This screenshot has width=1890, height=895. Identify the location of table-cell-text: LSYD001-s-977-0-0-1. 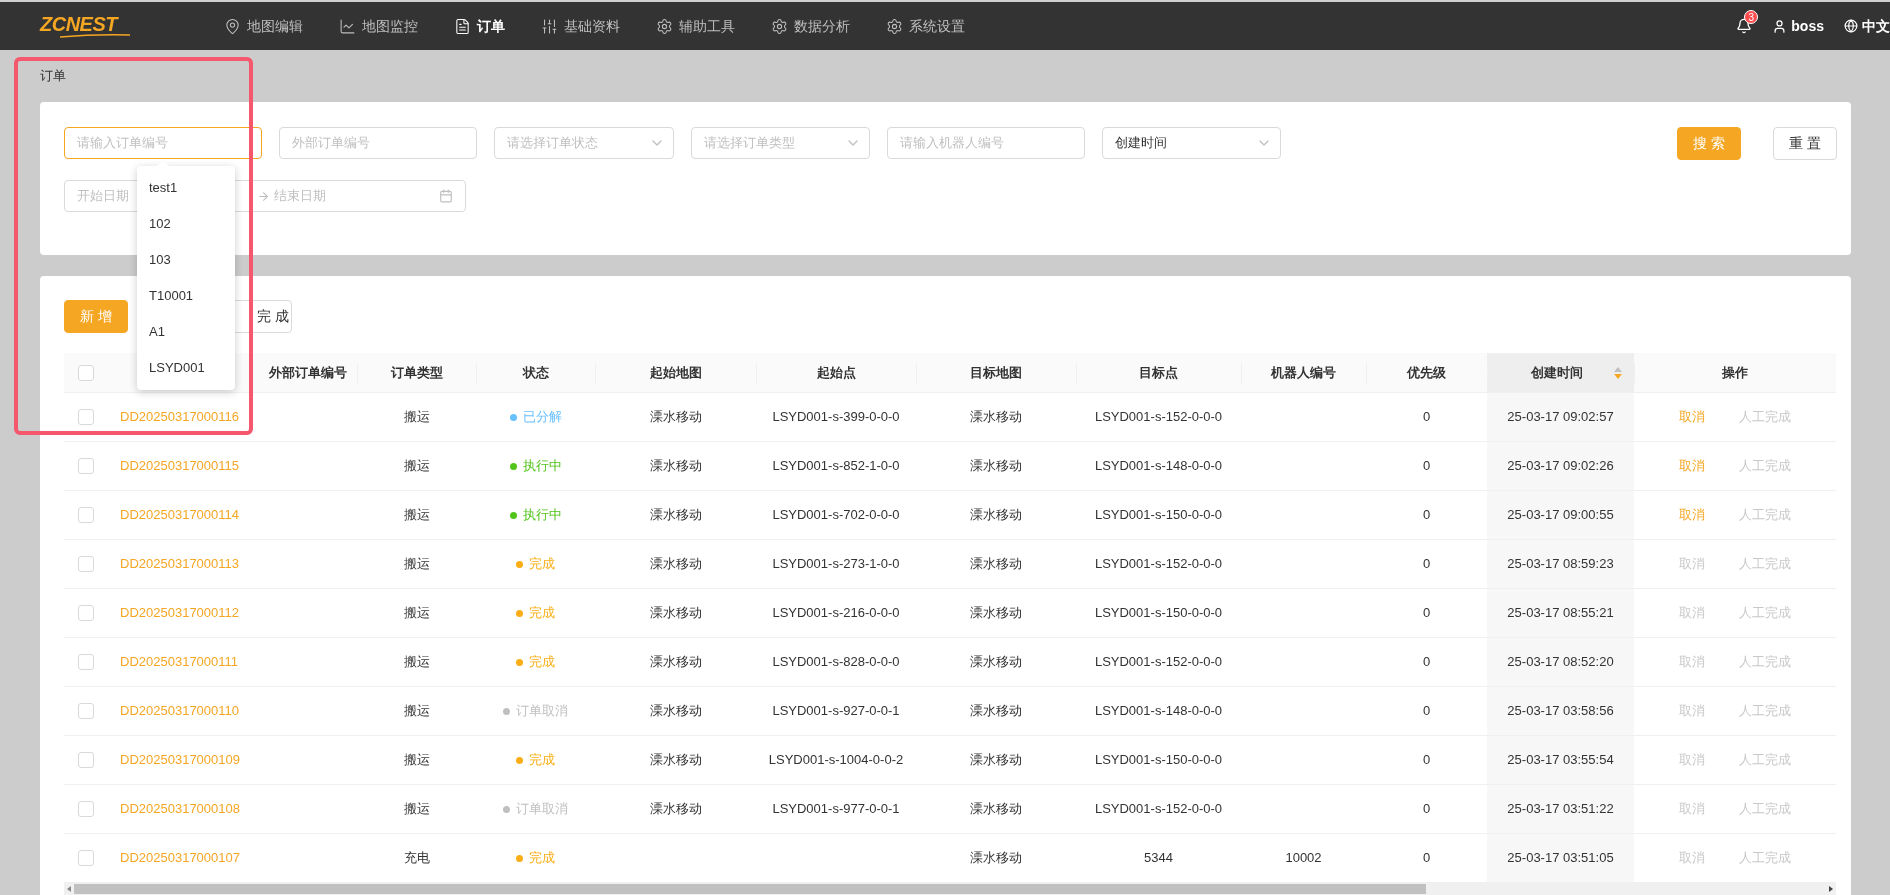
(836, 809).